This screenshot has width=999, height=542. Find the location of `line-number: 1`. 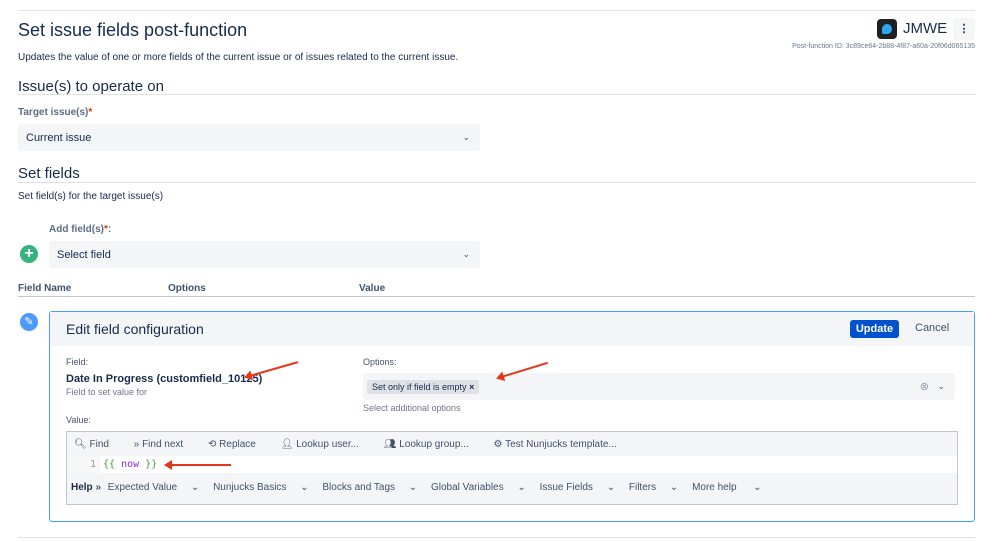

line-number: 1 is located at coordinates (83, 464).